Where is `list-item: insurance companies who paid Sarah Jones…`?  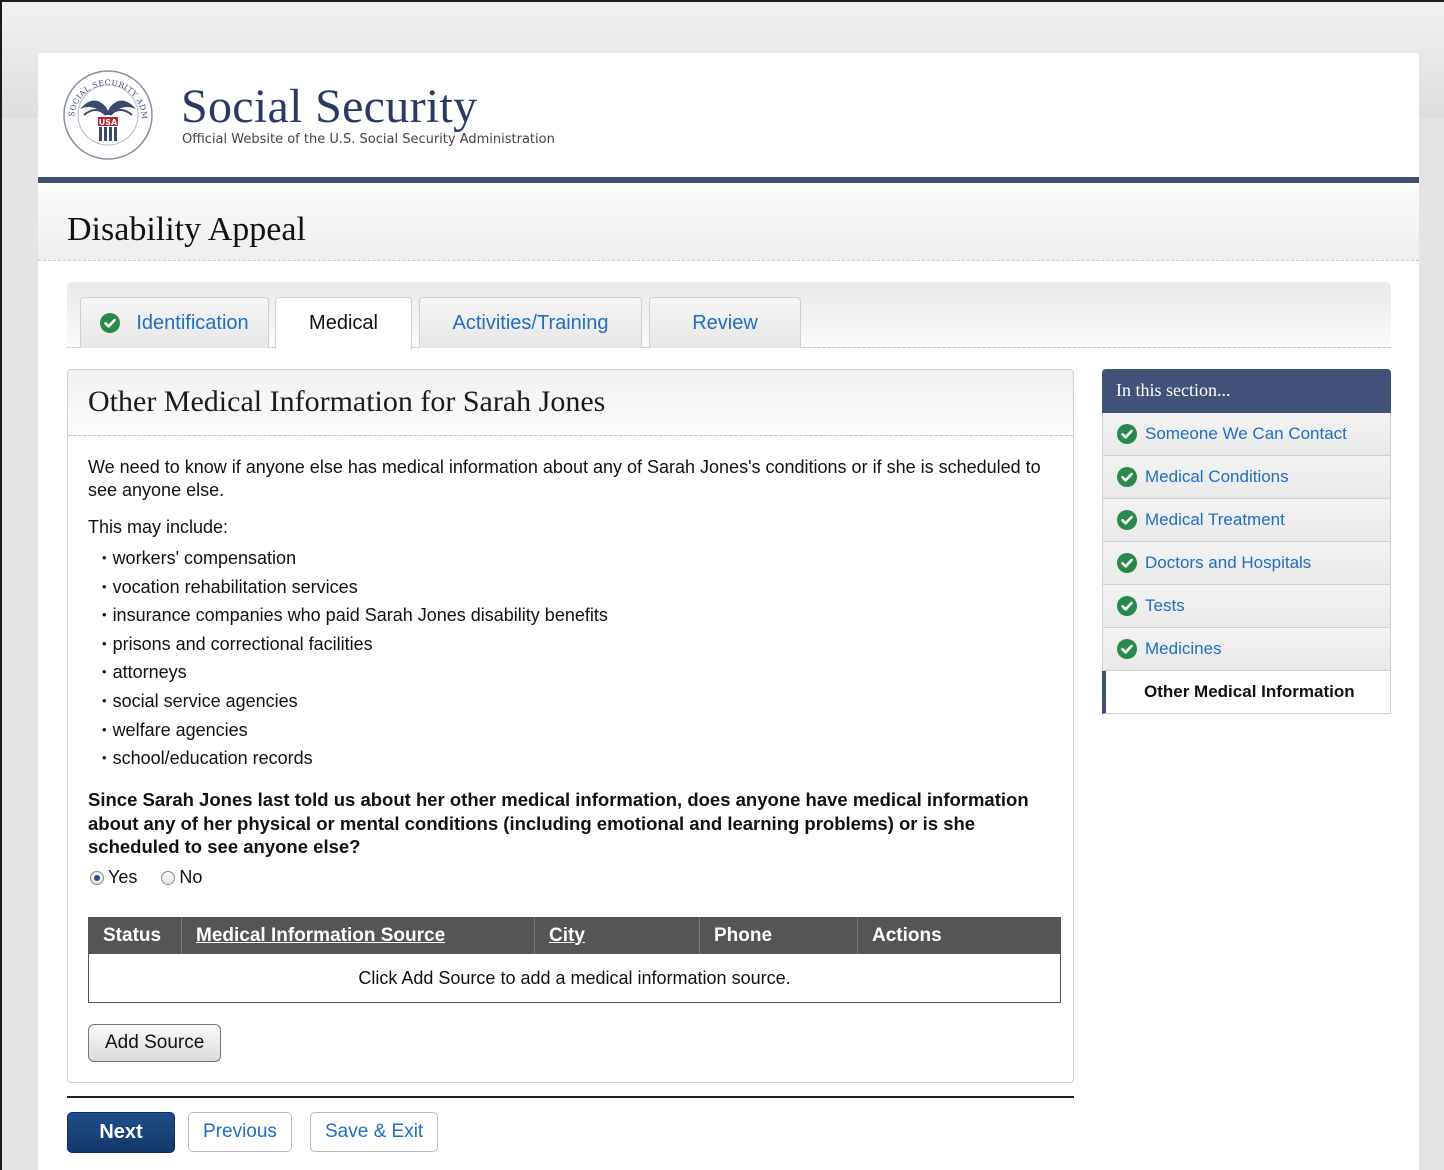 list-item: insurance companies who paid Sarah Jones… is located at coordinates (355, 615).